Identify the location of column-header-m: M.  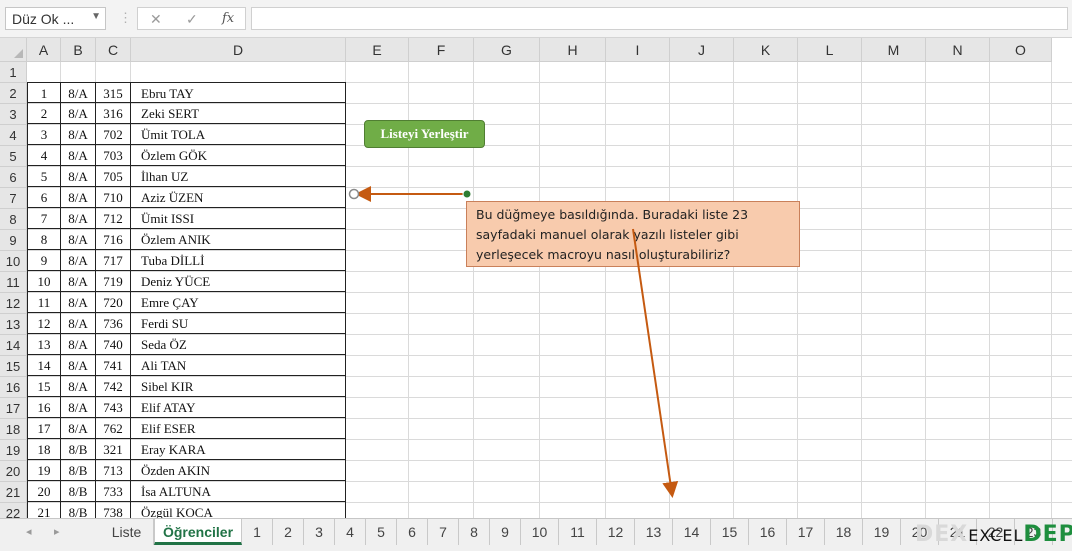
(894, 50).